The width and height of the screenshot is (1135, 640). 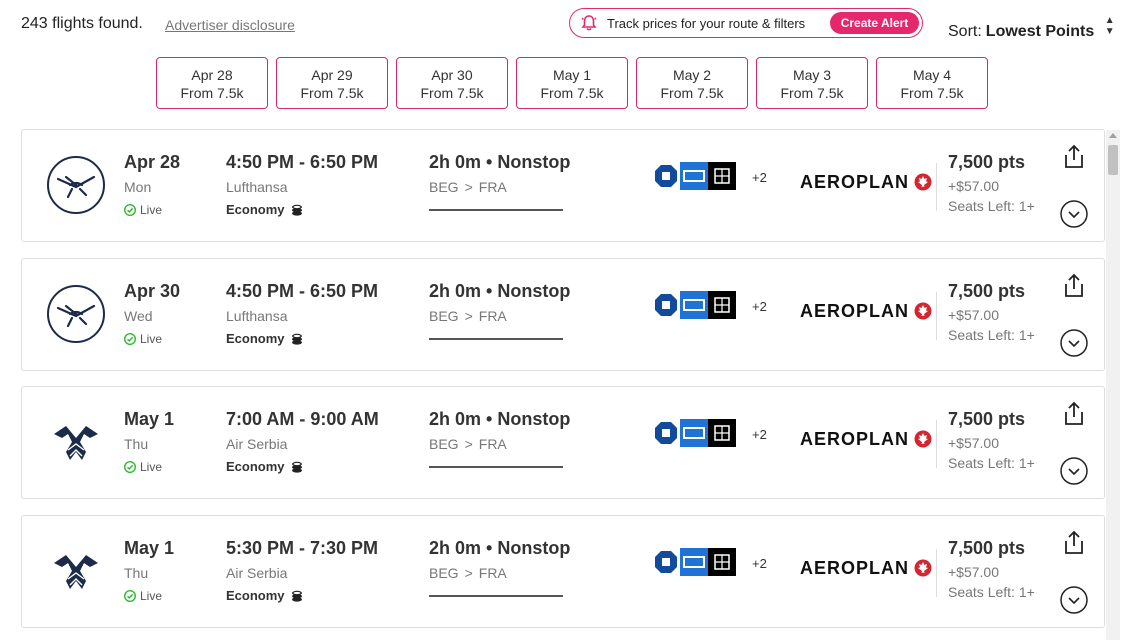 What do you see at coordinates (1113, 135) in the screenshot?
I see `scroll-up-icon` at bounding box center [1113, 135].